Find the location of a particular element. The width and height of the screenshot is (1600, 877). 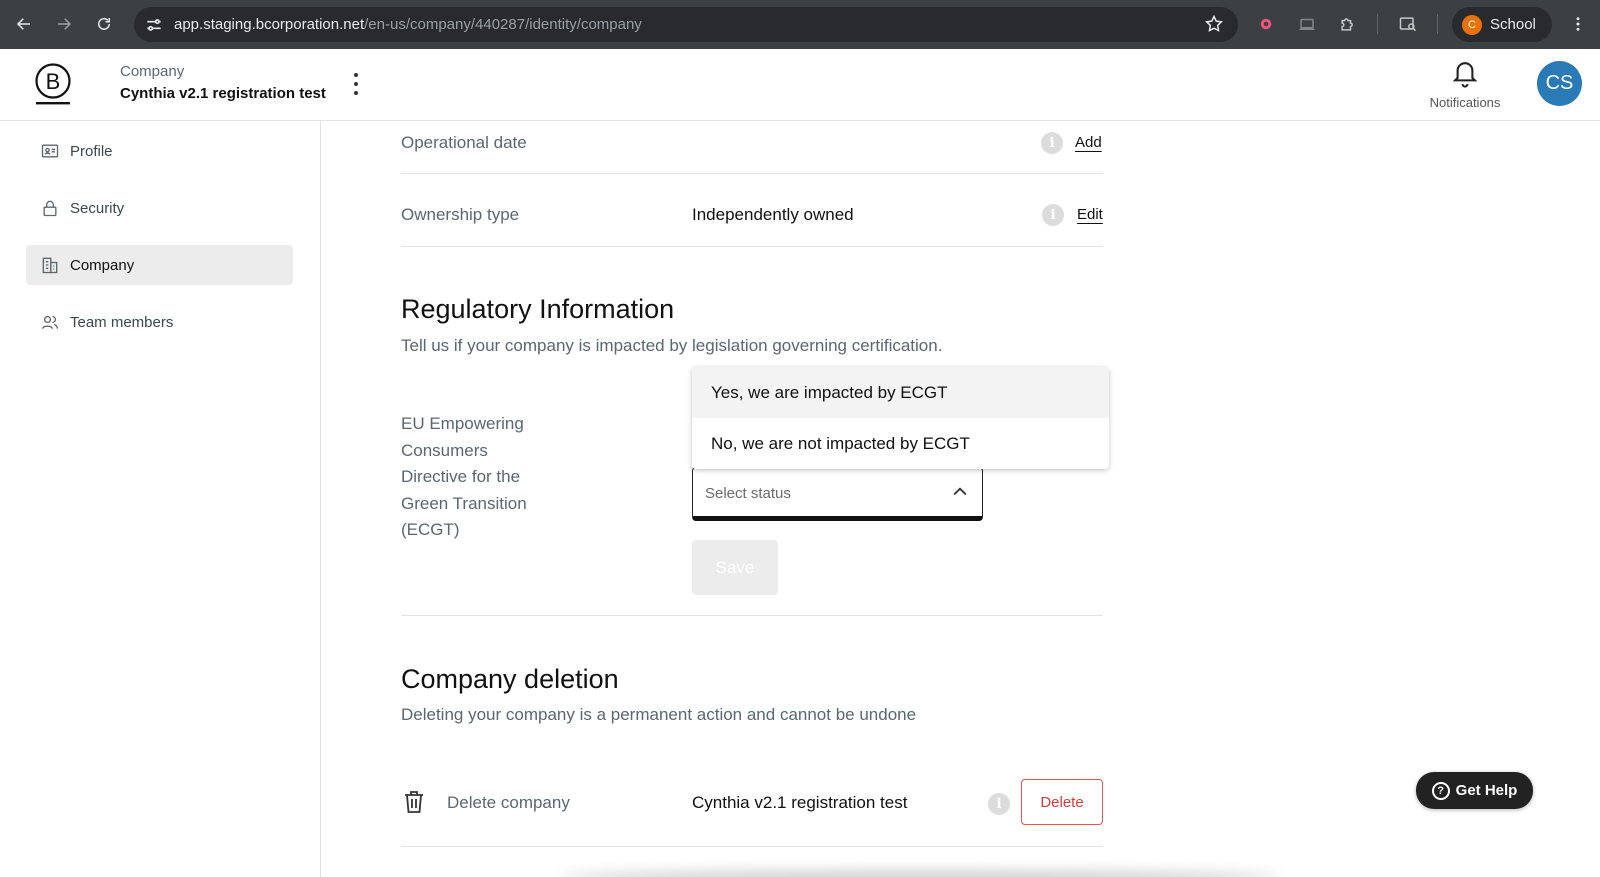

sidebar-item-label: Company is located at coordinates (102, 265).